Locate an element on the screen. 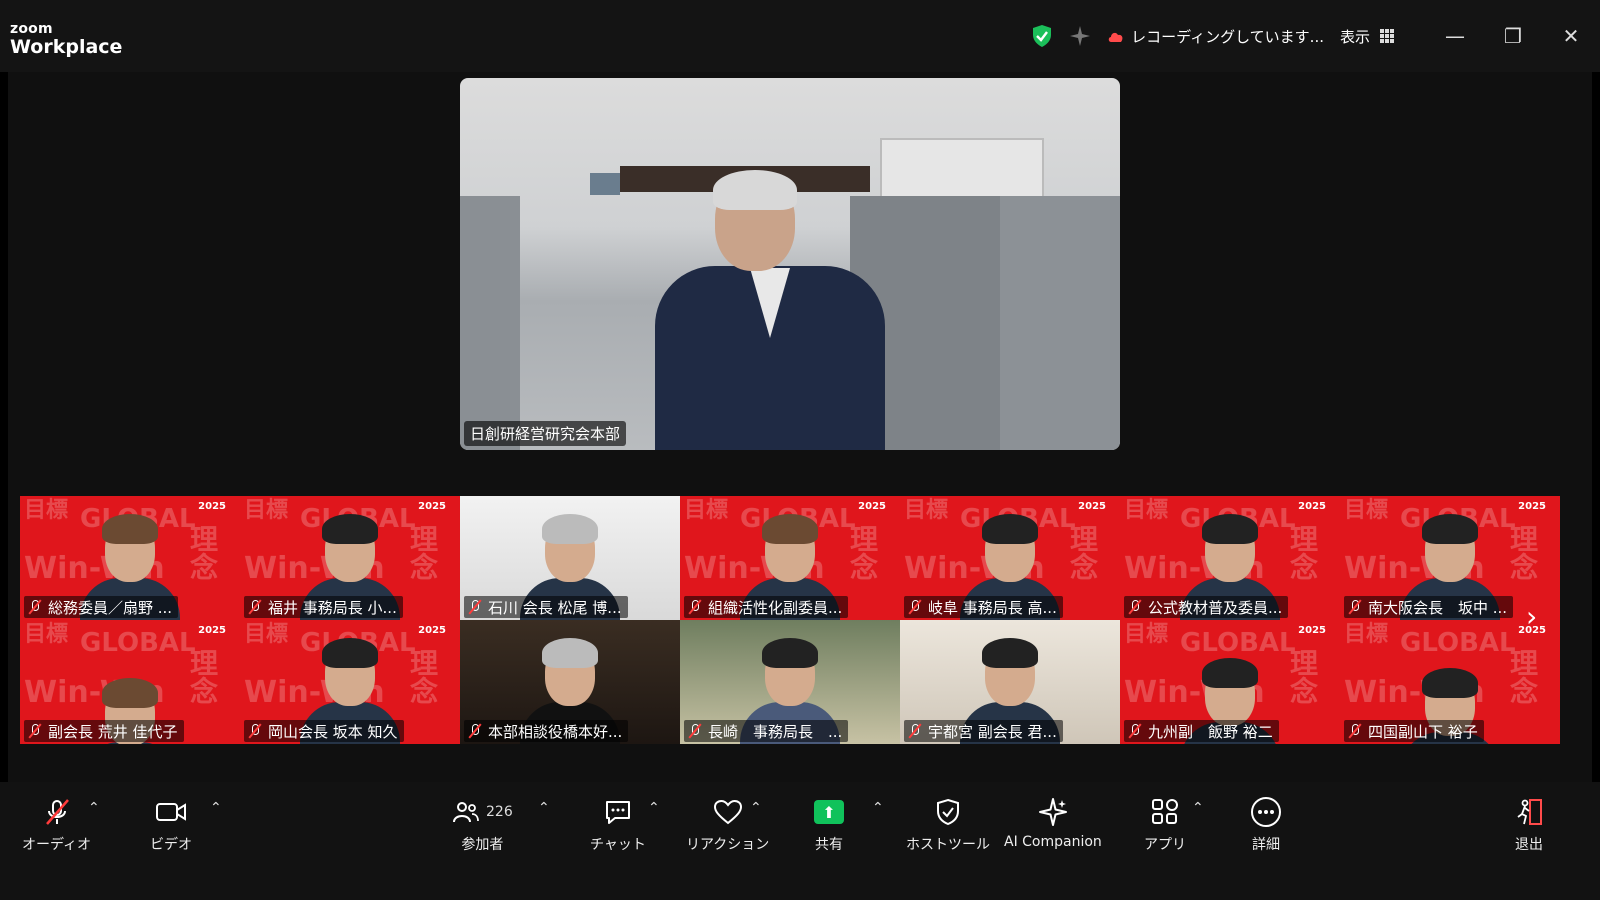  share-screen-icon: ⬆ is located at coordinates (829, 812).